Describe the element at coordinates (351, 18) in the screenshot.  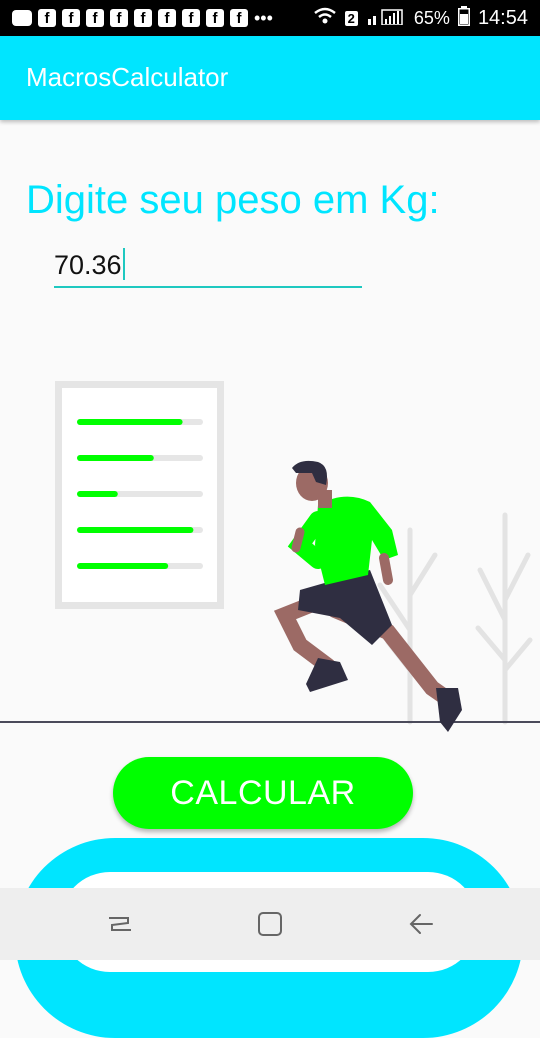
I see `sim-badge: 2` at that location.